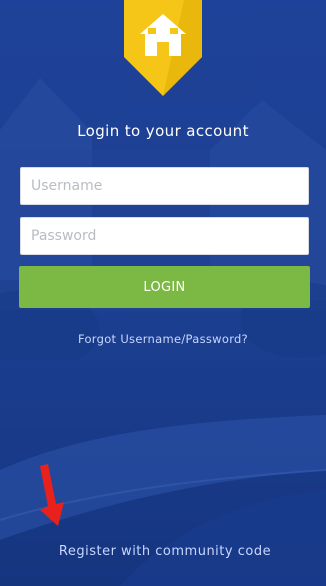 This screenshot has height=586, width=326. I want to click on login-button: LOGIN, so click(164, 287).